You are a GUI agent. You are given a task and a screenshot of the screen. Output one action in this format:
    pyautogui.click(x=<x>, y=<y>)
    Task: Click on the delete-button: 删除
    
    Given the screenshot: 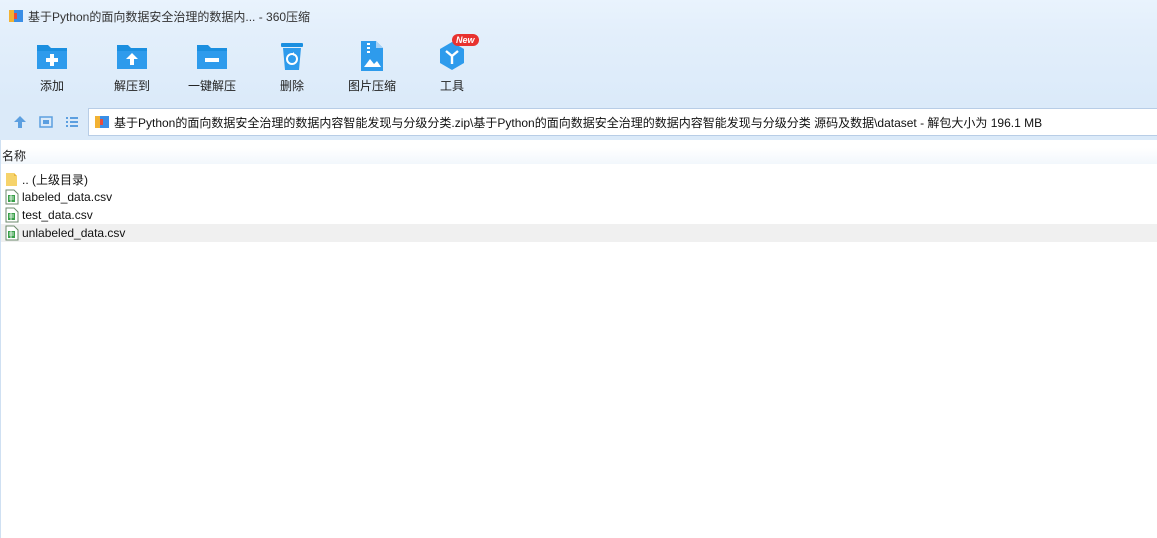 What is the action you would take?
    pyautogui.click(x=292, y=68)
    